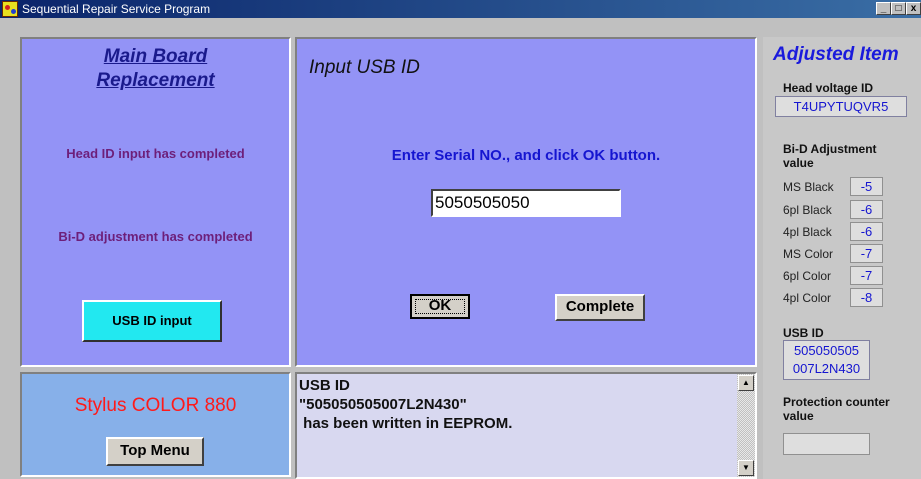 This screenshot has width=921, height=479. What do you see at coordinates (830, 149) in the screenshot?
I see `bid-label-line1: Bi-D Adjustment` at bounding box center [830, 149].